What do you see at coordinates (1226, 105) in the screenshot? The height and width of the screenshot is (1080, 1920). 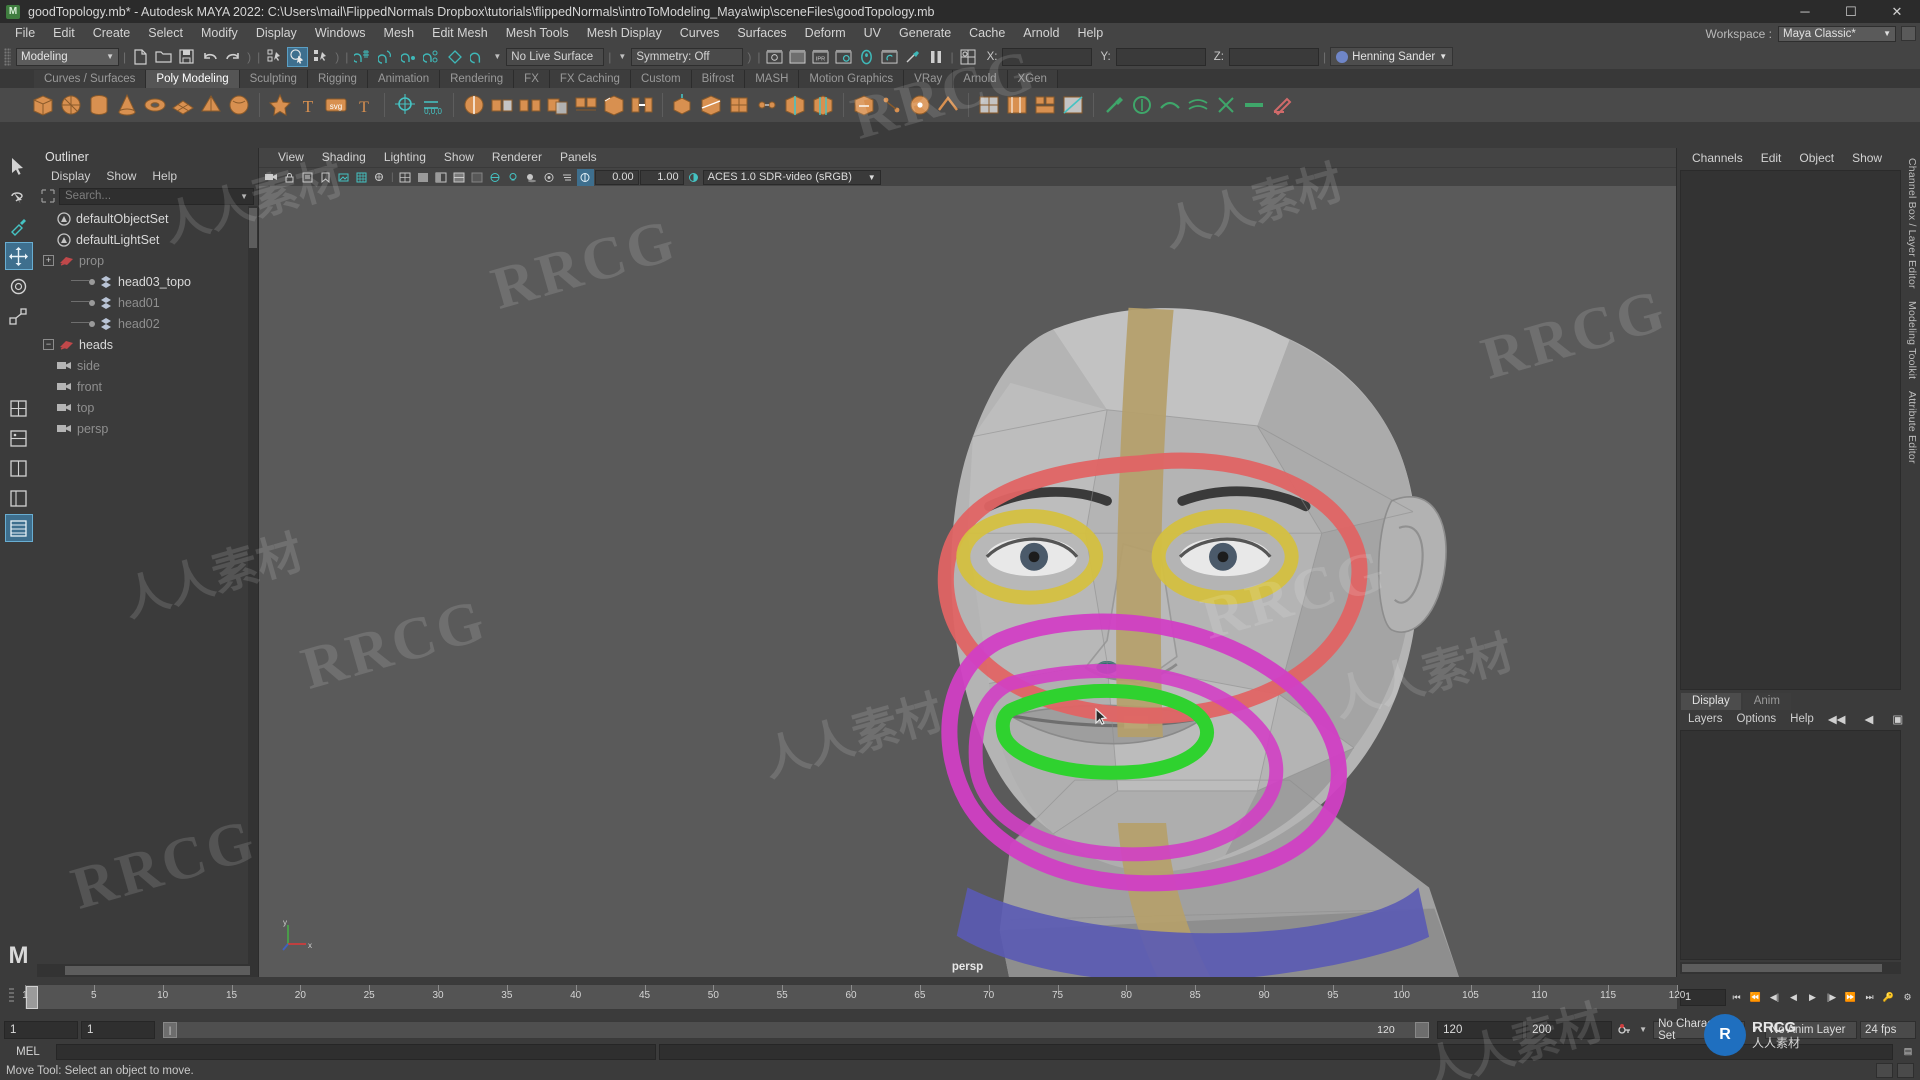 I see `pinch-brush-icon` at bounding box center [1226, 105].